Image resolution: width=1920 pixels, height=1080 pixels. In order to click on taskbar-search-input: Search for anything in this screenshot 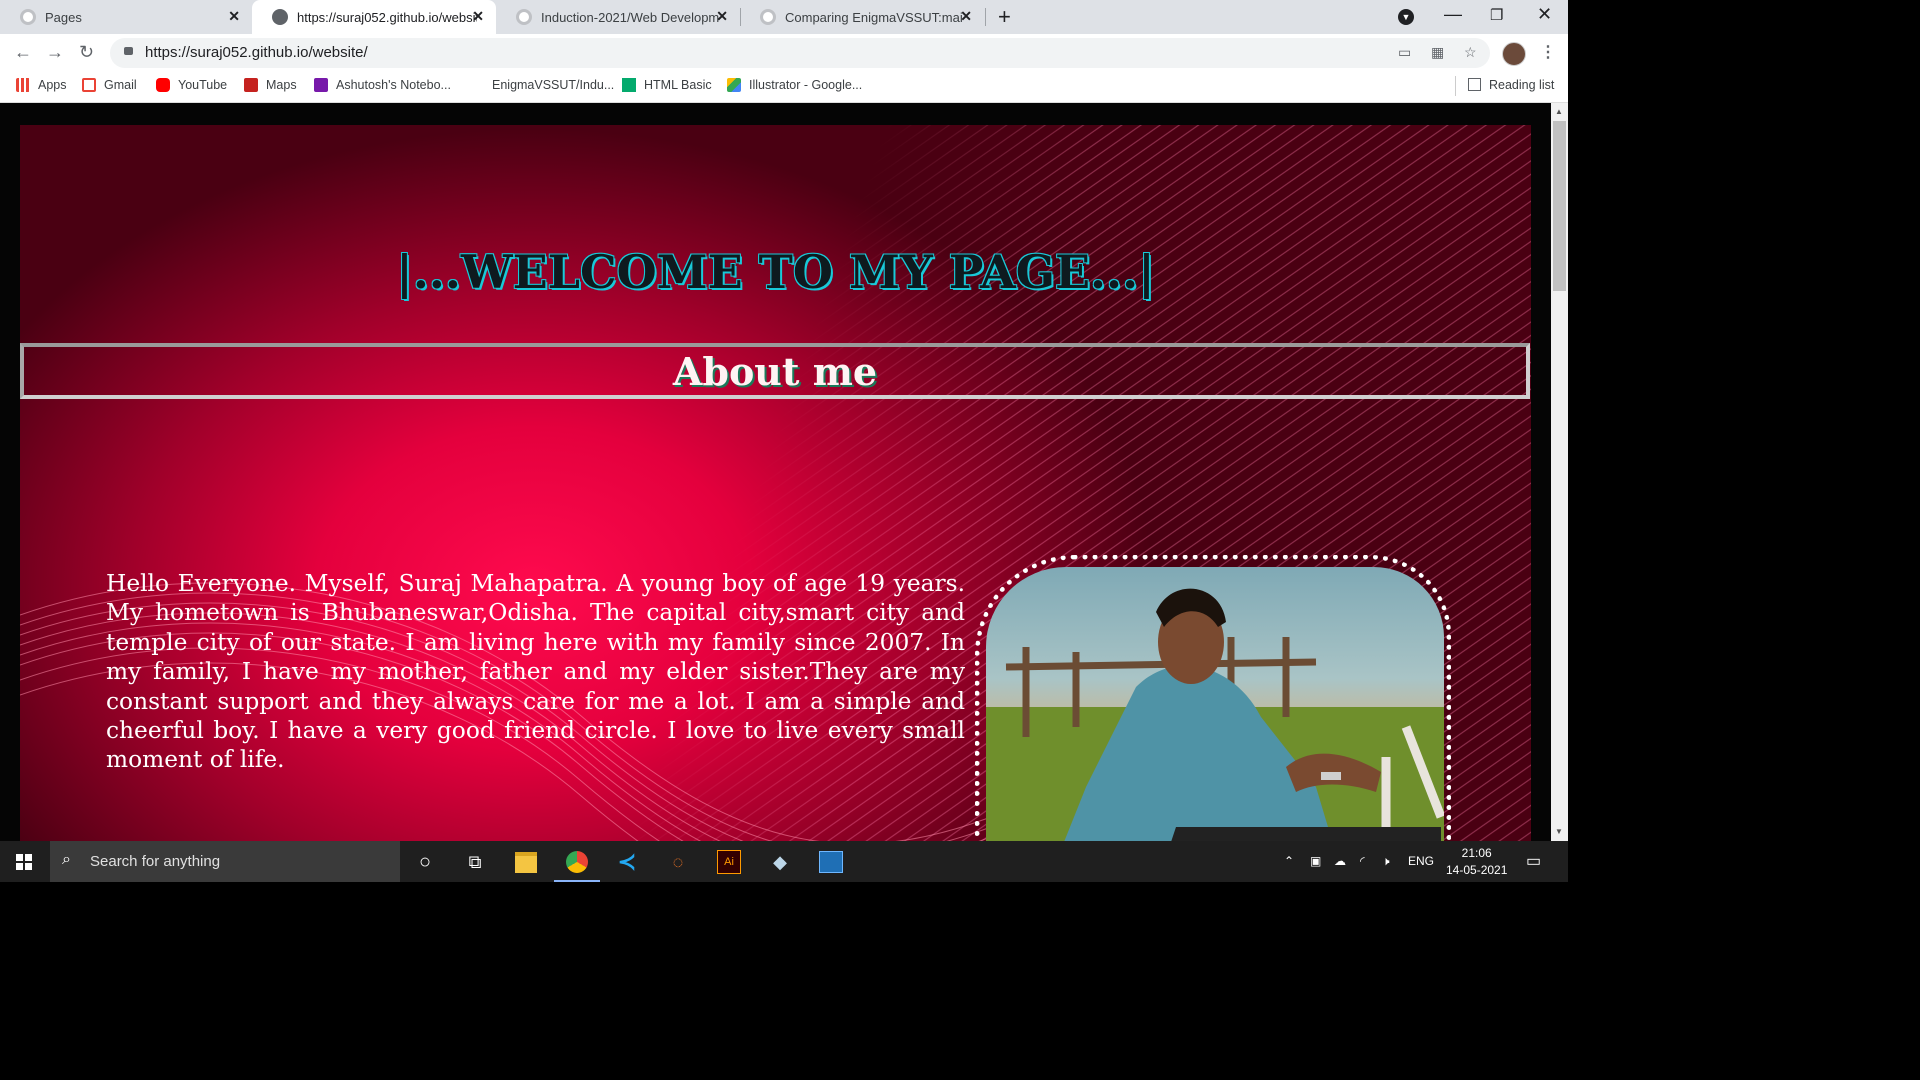, I will do `click(155, 861)`.